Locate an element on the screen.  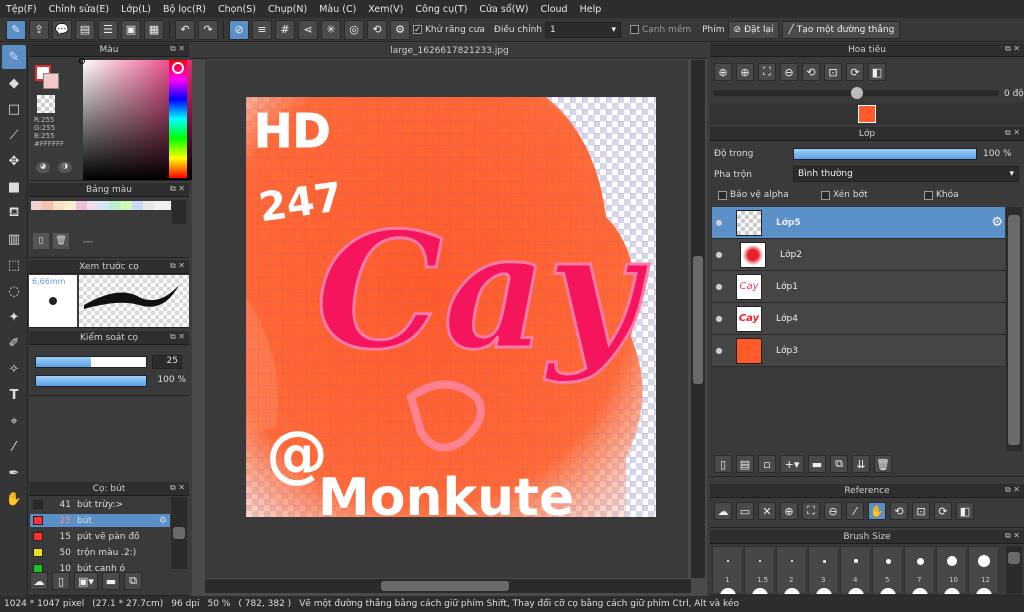
new-1bit-layer-icon: ▫ is located at coordinates (767, 464).